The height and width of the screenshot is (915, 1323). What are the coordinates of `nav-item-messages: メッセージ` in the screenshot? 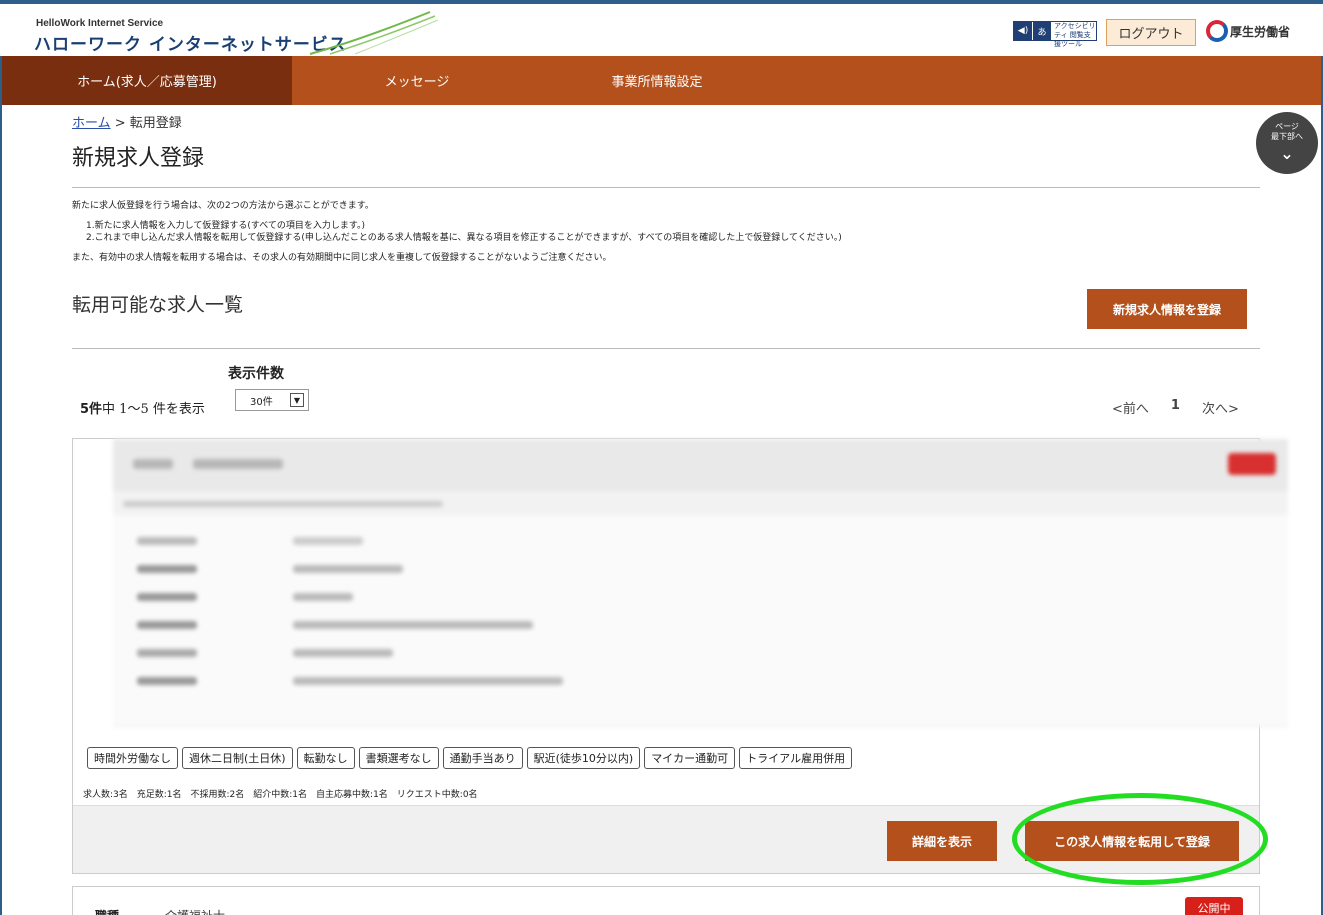 It's located at (417, 80).